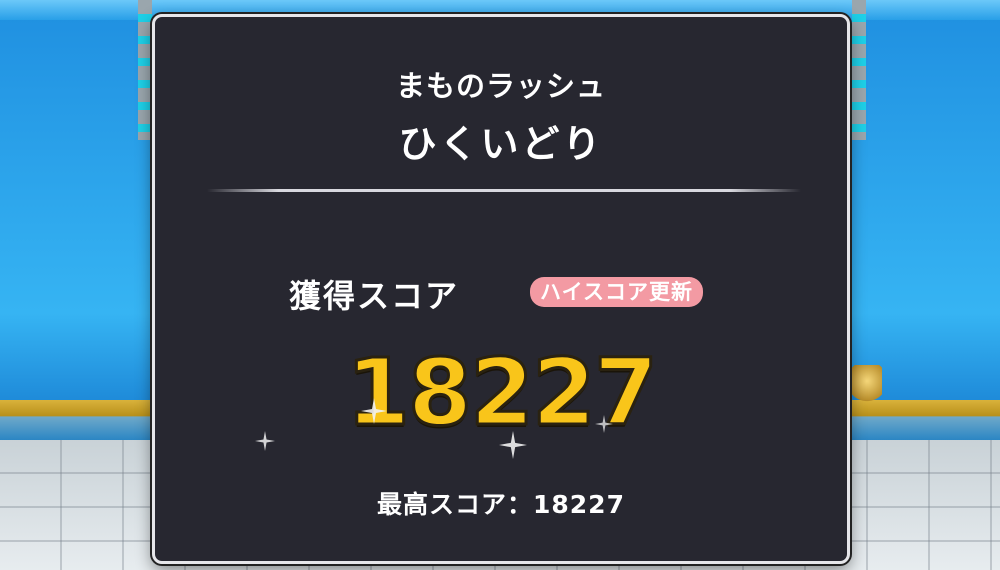 The height and width of the screenshot is (570, 1000). What do you see at coordinates (504, 190) in the screenshot?
I see `title-divider` at bounding box center [504, 190].